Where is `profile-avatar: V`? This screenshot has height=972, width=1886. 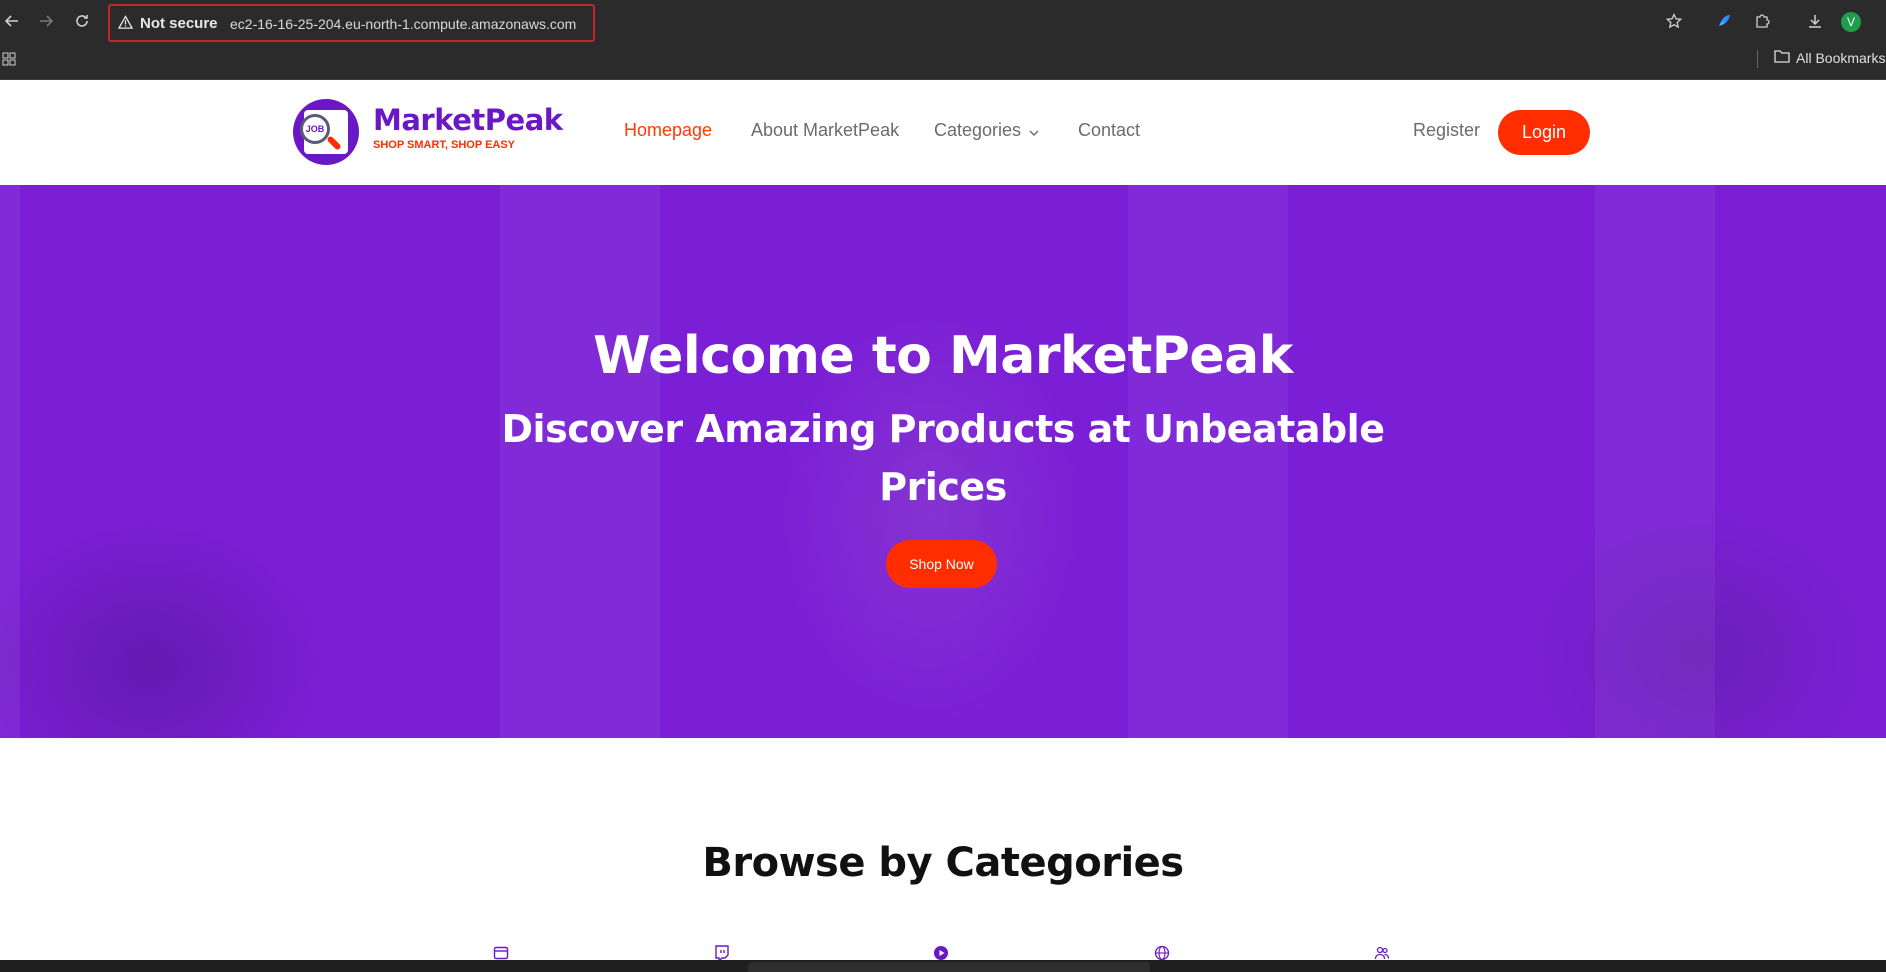 profile-avatar: V is located at coordinates (1851, 22).